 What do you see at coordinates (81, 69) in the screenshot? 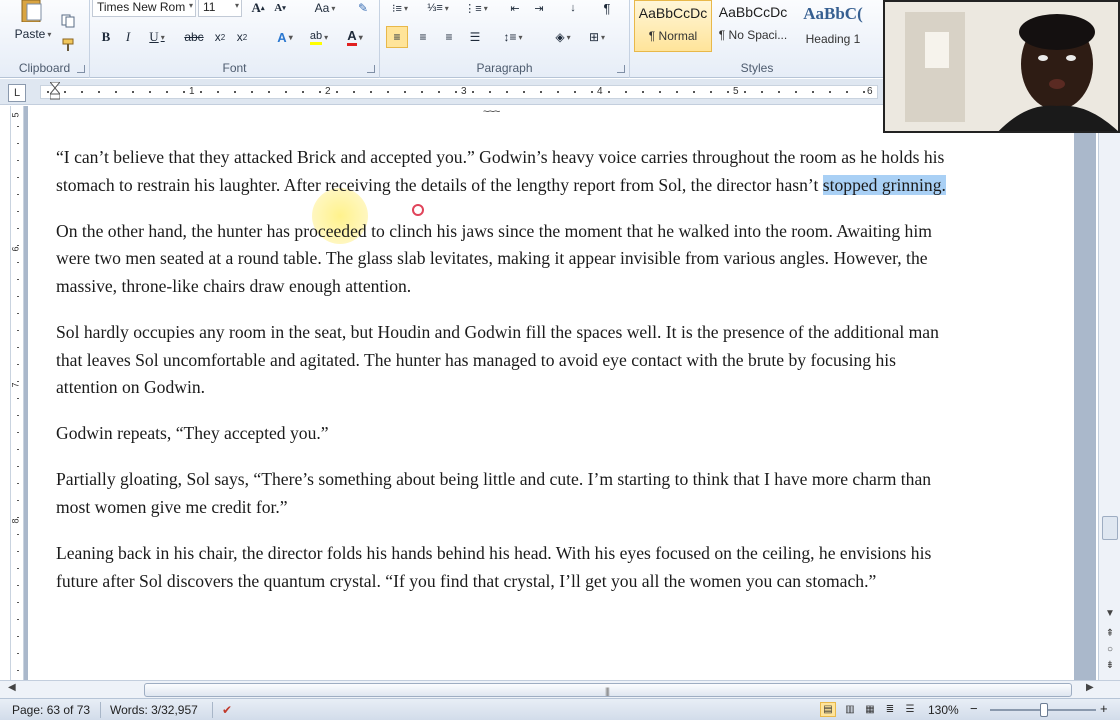
I see `clipboard-launcher-icon` at bounding box center [81, 69].